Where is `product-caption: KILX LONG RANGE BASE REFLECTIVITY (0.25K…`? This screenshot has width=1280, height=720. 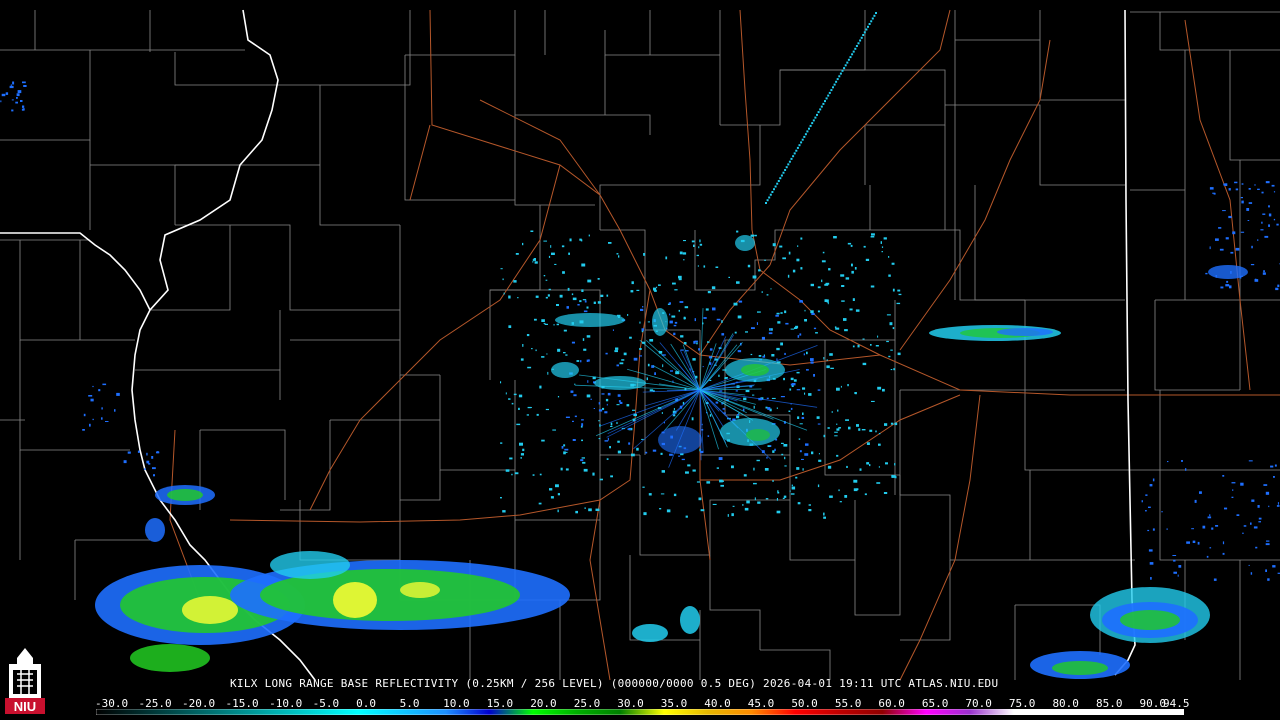 product-caption: KILX LONG RANGE BASE REFLECTIVITY (0.25K… is located at coordinates (614, 683).